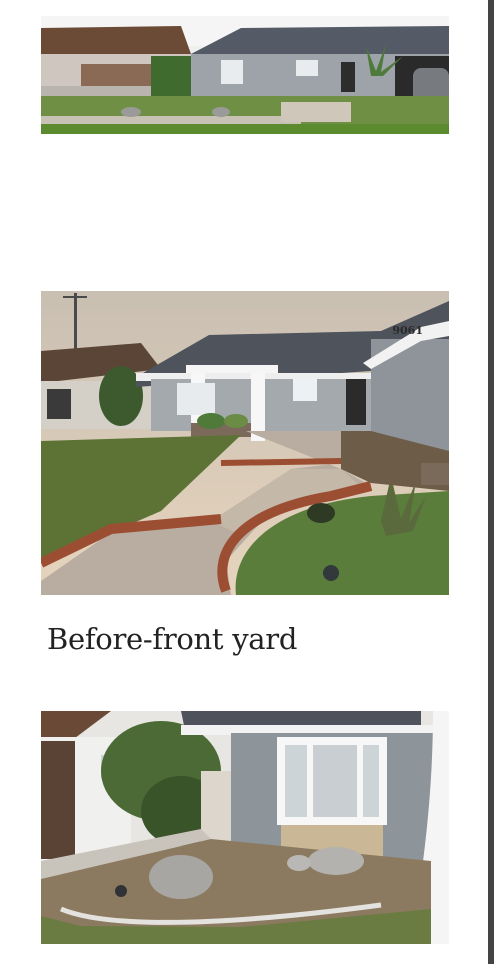  What do you see at coordinates (172, 639) in the screenshot?
I see `image-caption: Before-front yard` at bounding box center [172, 639].